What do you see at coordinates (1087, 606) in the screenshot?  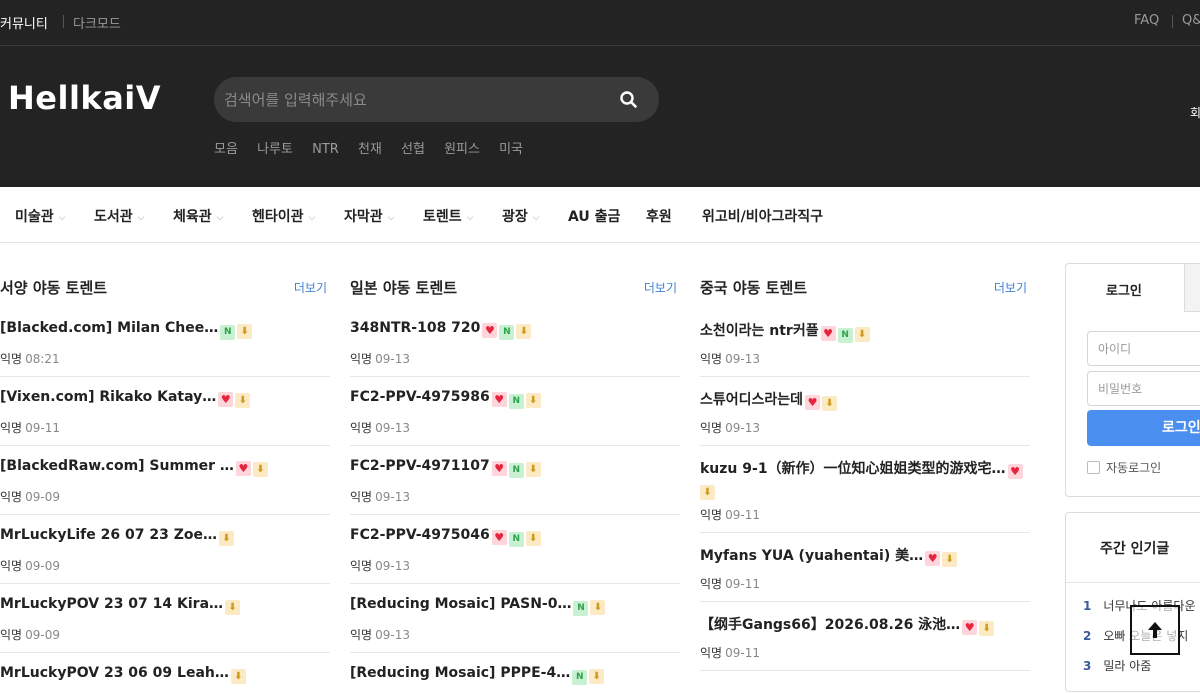 I see `rank-number: 1` at bounding box center [1087, 606].